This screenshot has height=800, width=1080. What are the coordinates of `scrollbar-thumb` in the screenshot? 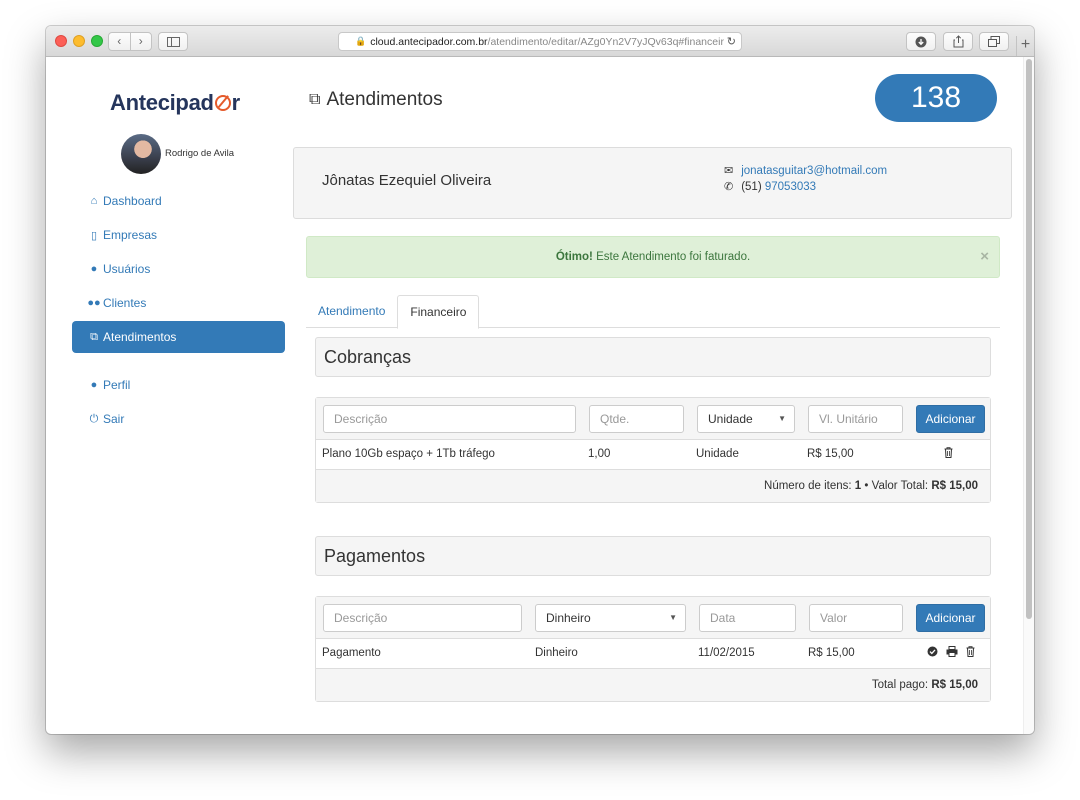 It's located at (1029, 339).